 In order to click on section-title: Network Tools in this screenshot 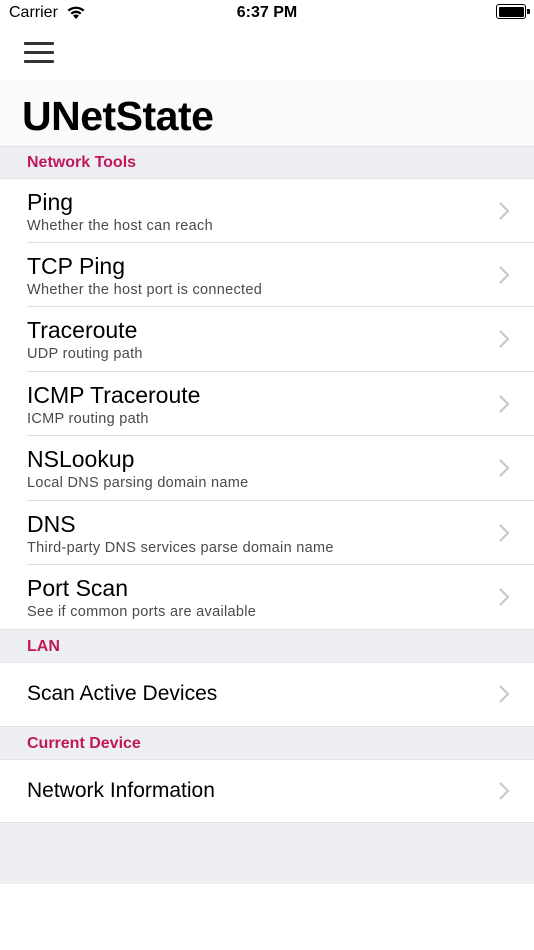, I will do `click(82, 162)`.